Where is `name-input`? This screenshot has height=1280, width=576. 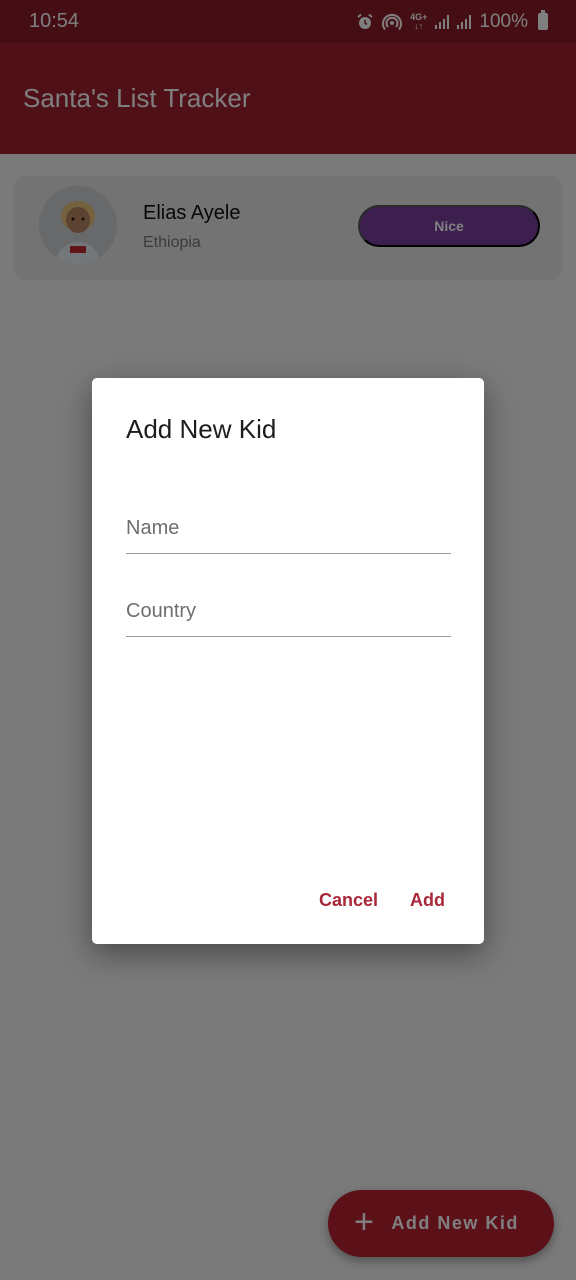 name-input is located at coordinates (288, 528).